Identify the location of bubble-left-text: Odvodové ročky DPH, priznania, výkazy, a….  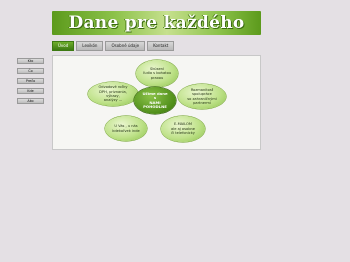
(113, 94).